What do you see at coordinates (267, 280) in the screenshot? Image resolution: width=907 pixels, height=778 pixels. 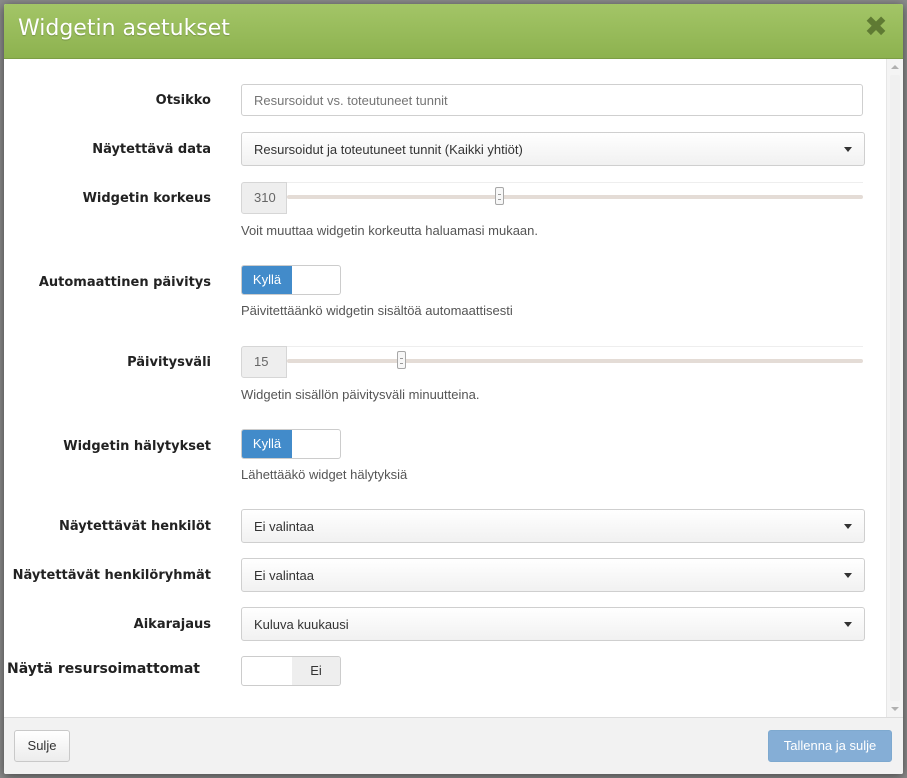 I see `auto-refresh-state: Kyllä` at bounding box center [267, 280].